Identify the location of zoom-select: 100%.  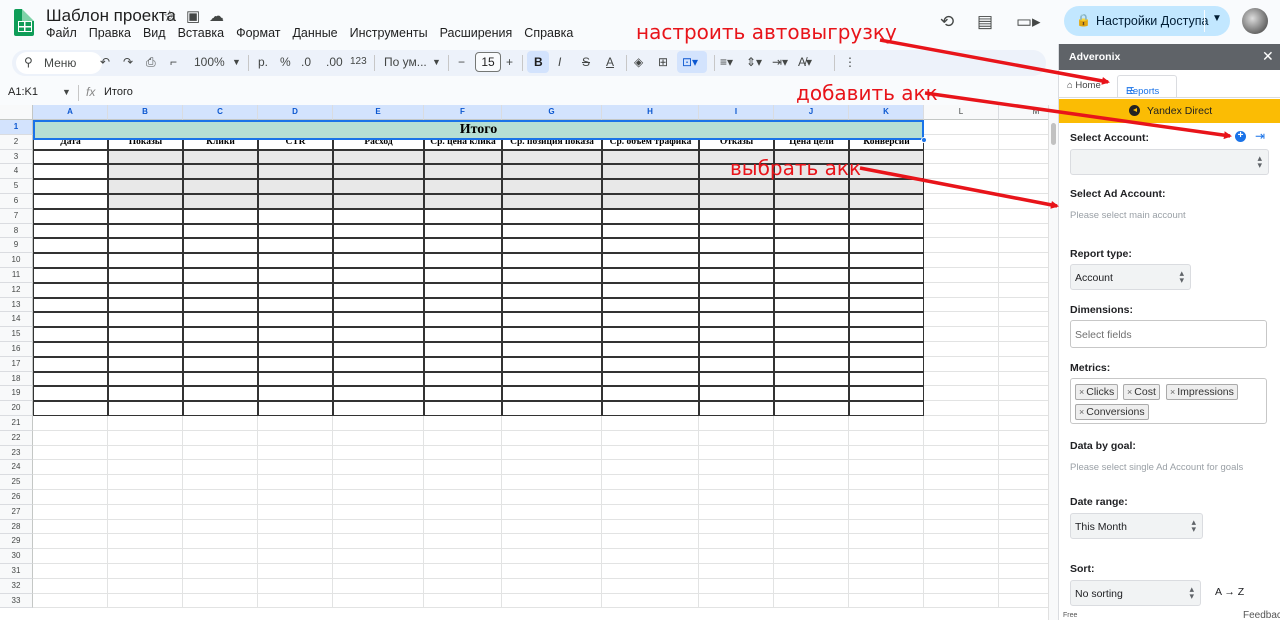
(209, 62).